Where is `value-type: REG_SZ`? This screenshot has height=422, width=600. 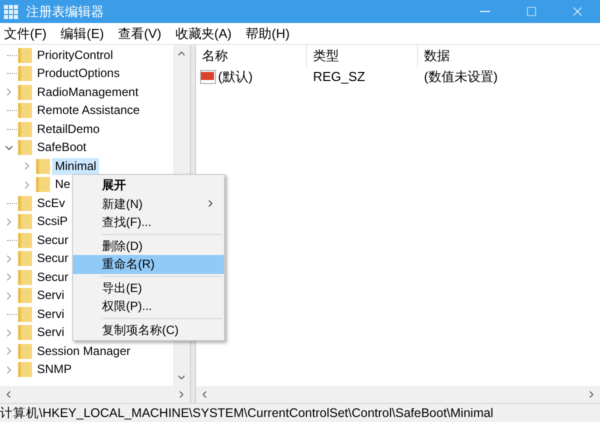 value-type: REG_SZ is located at coordinates (339, 77).